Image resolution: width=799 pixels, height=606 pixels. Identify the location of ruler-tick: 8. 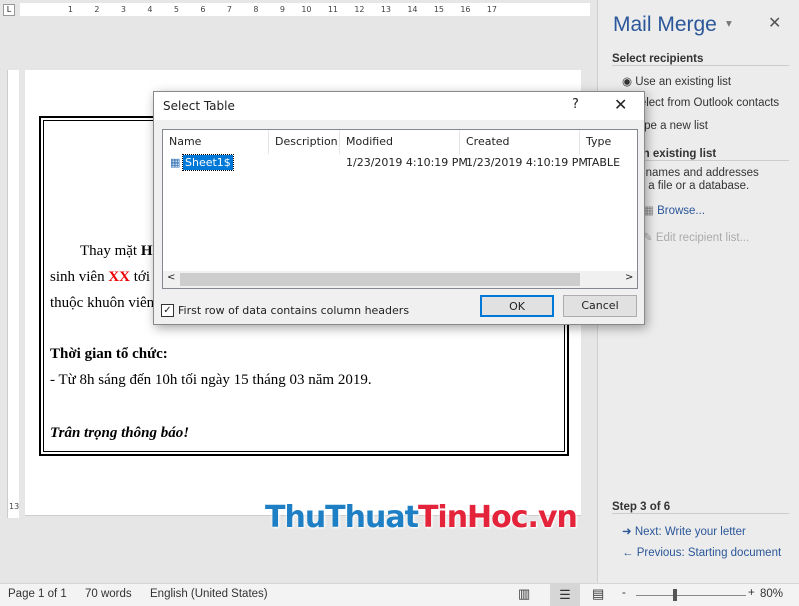
(256, 9).